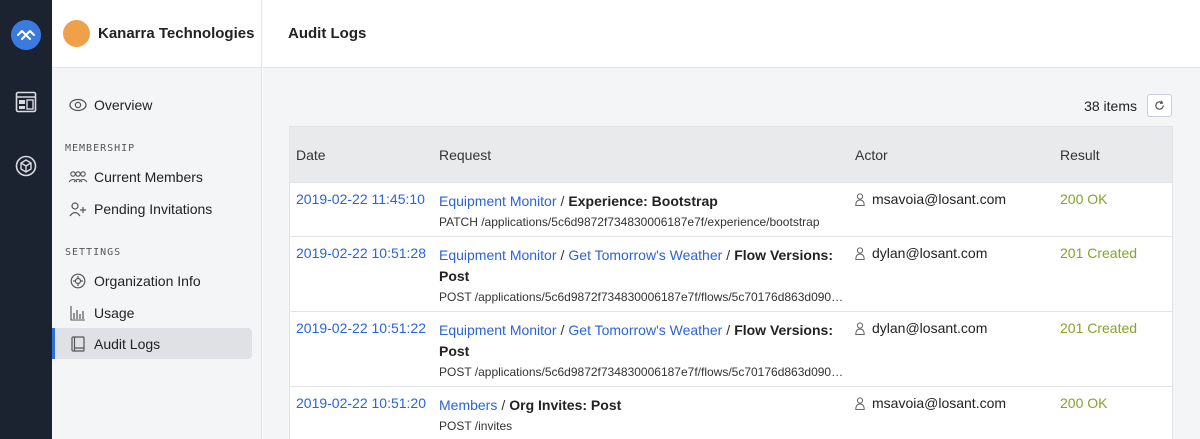  What do you see at coordinates (127, 343) in the screenshot?
I see `sidebar-item-label: Audit Logs` at bounding box center [127, 343].